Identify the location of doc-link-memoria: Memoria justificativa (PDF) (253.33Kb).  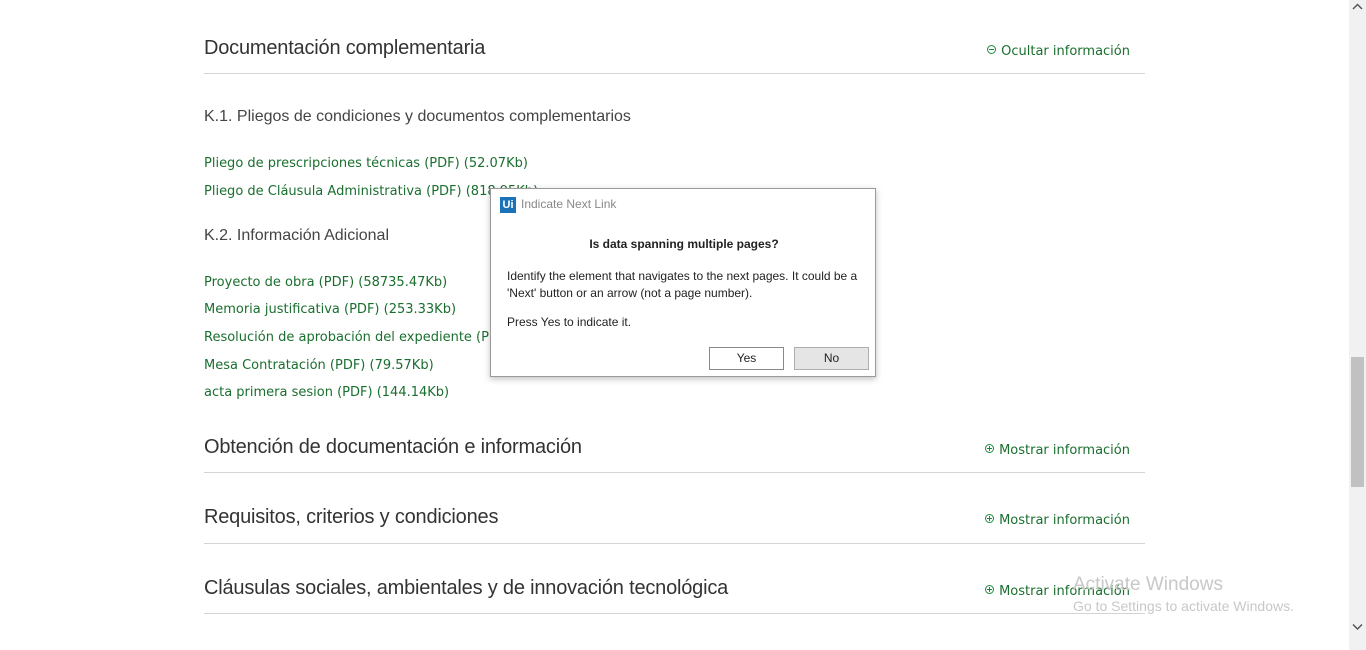
(330, 309).